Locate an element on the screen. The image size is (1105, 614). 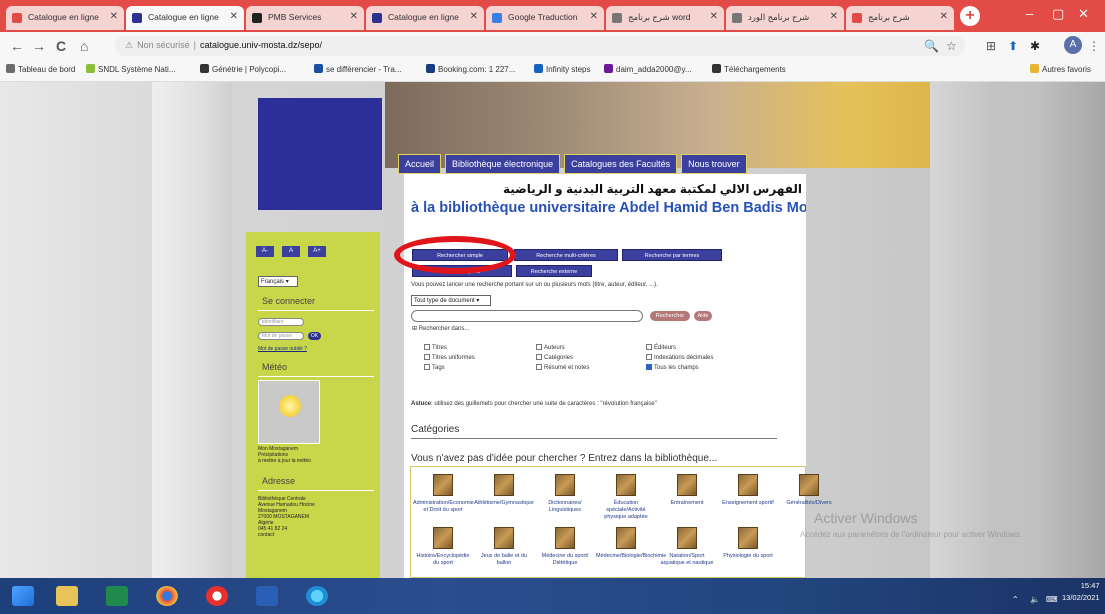
edge-icon is located at coordinates (317, 596).